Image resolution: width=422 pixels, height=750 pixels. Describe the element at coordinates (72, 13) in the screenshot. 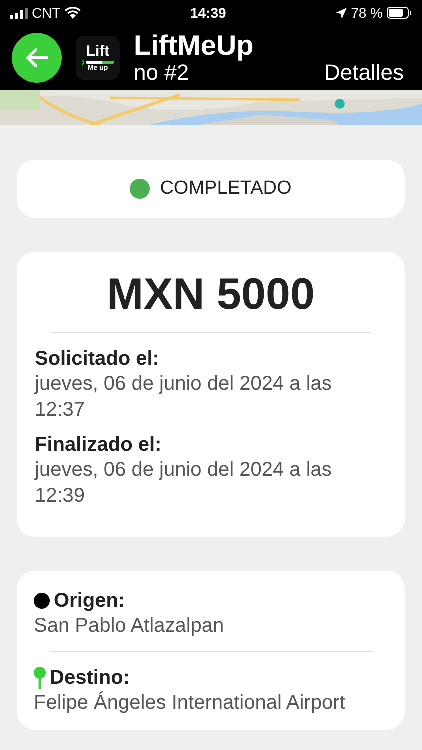

I see `wifi-icon` at that location.